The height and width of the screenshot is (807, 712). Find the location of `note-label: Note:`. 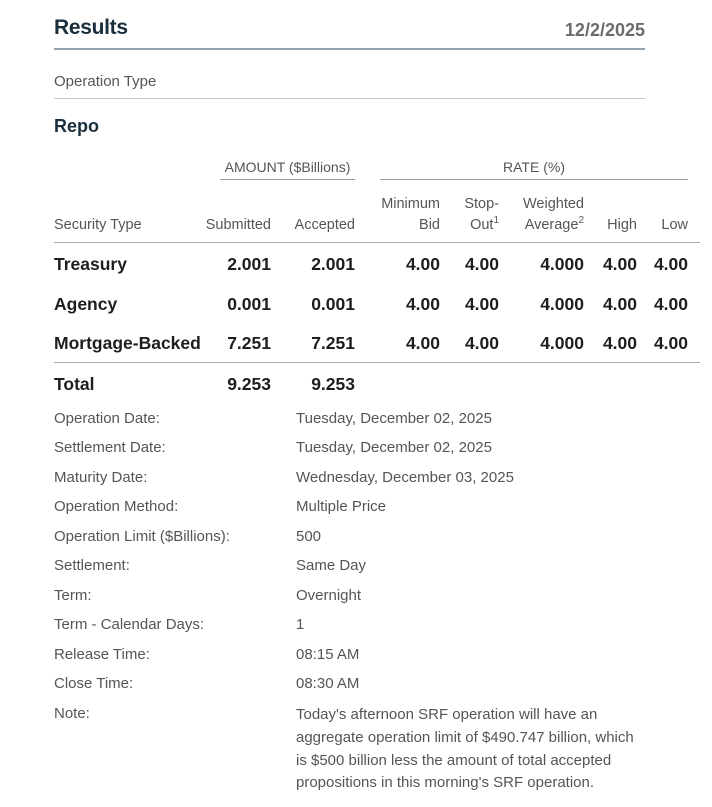

note-label: Note: is located at coordinates (72, 713).